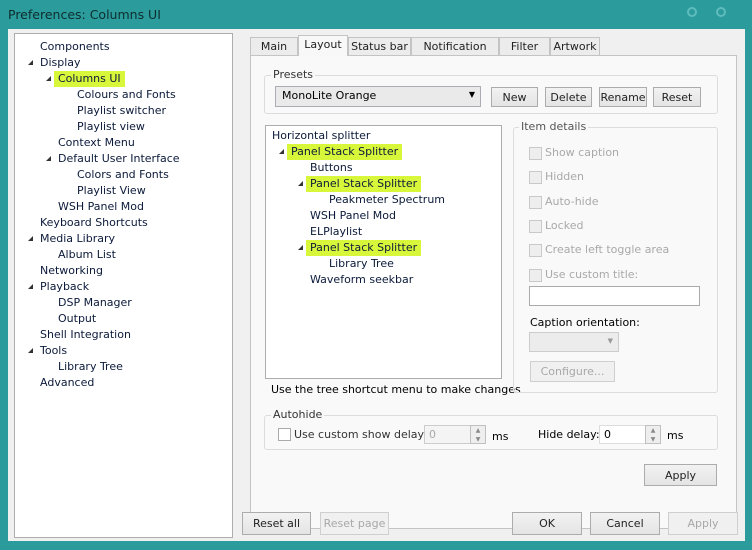  Describe the element at coordinates (455, 53) in the screenshot. I see `tab-notification-area: Notification area` at that location.